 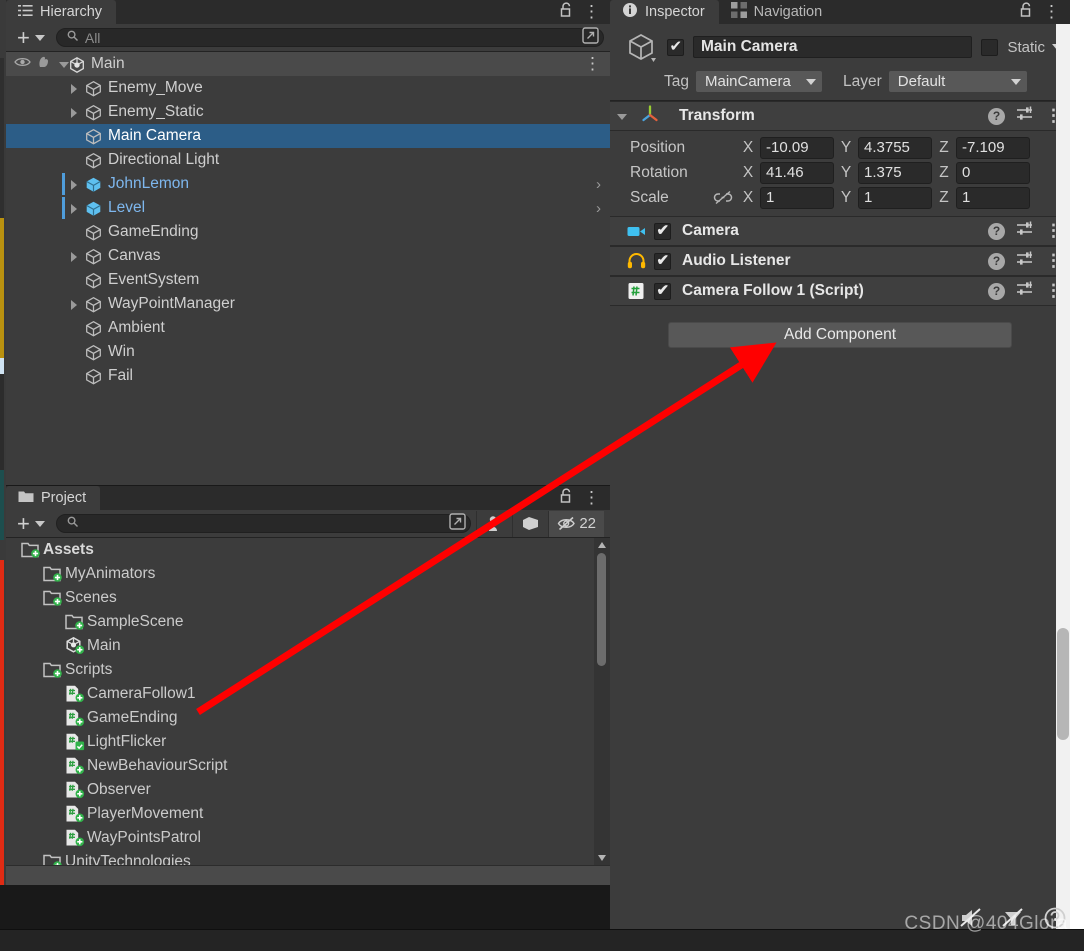 What do you see at coordinates (31, 37) in the screenshot?
I see `create-gameobject-button: +` at bounding box center [31, 37].